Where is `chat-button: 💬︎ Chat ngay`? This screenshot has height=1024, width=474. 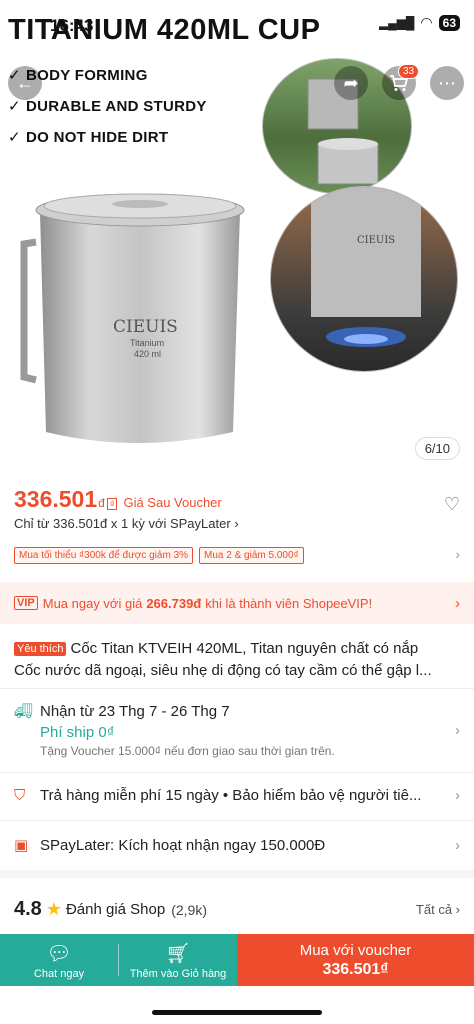
chat-button: 💬︎ Chat ngay is located at coordinates (59, 960).